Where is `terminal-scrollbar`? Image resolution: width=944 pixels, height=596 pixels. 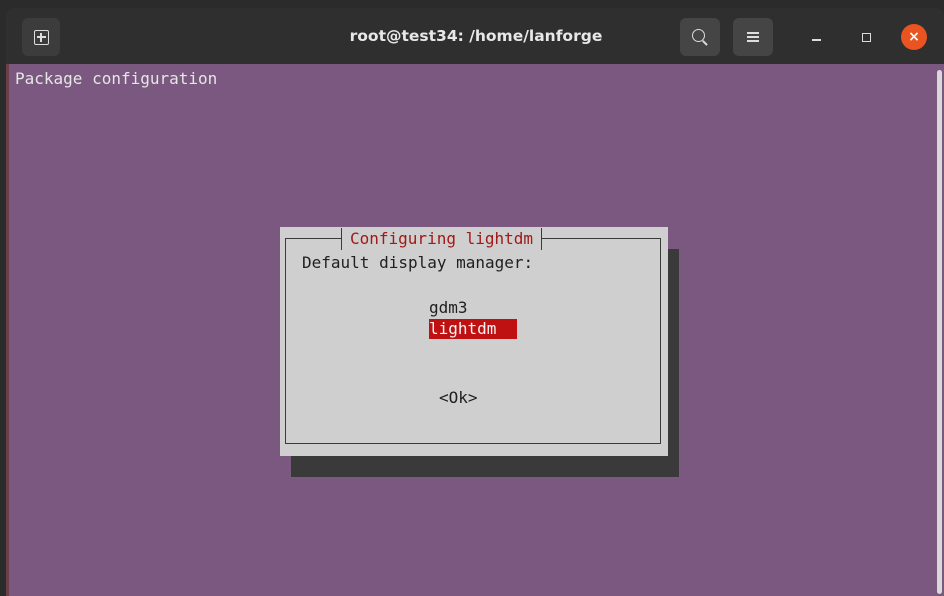 terminal-scrollbar is located at coordinates (939, 330).